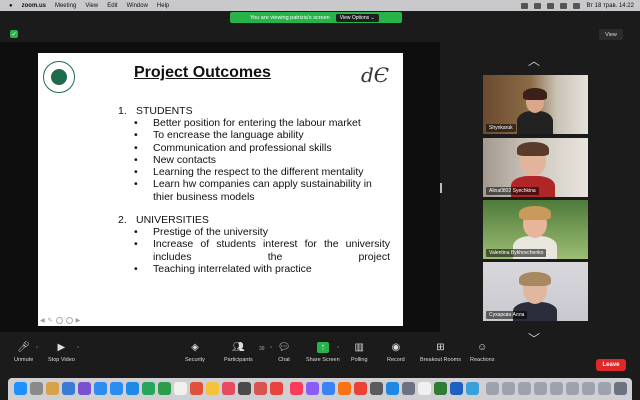 The width and height of the screenshot is (640, 400). I want to click on unmute-label: Unmute, so click(24, 360).